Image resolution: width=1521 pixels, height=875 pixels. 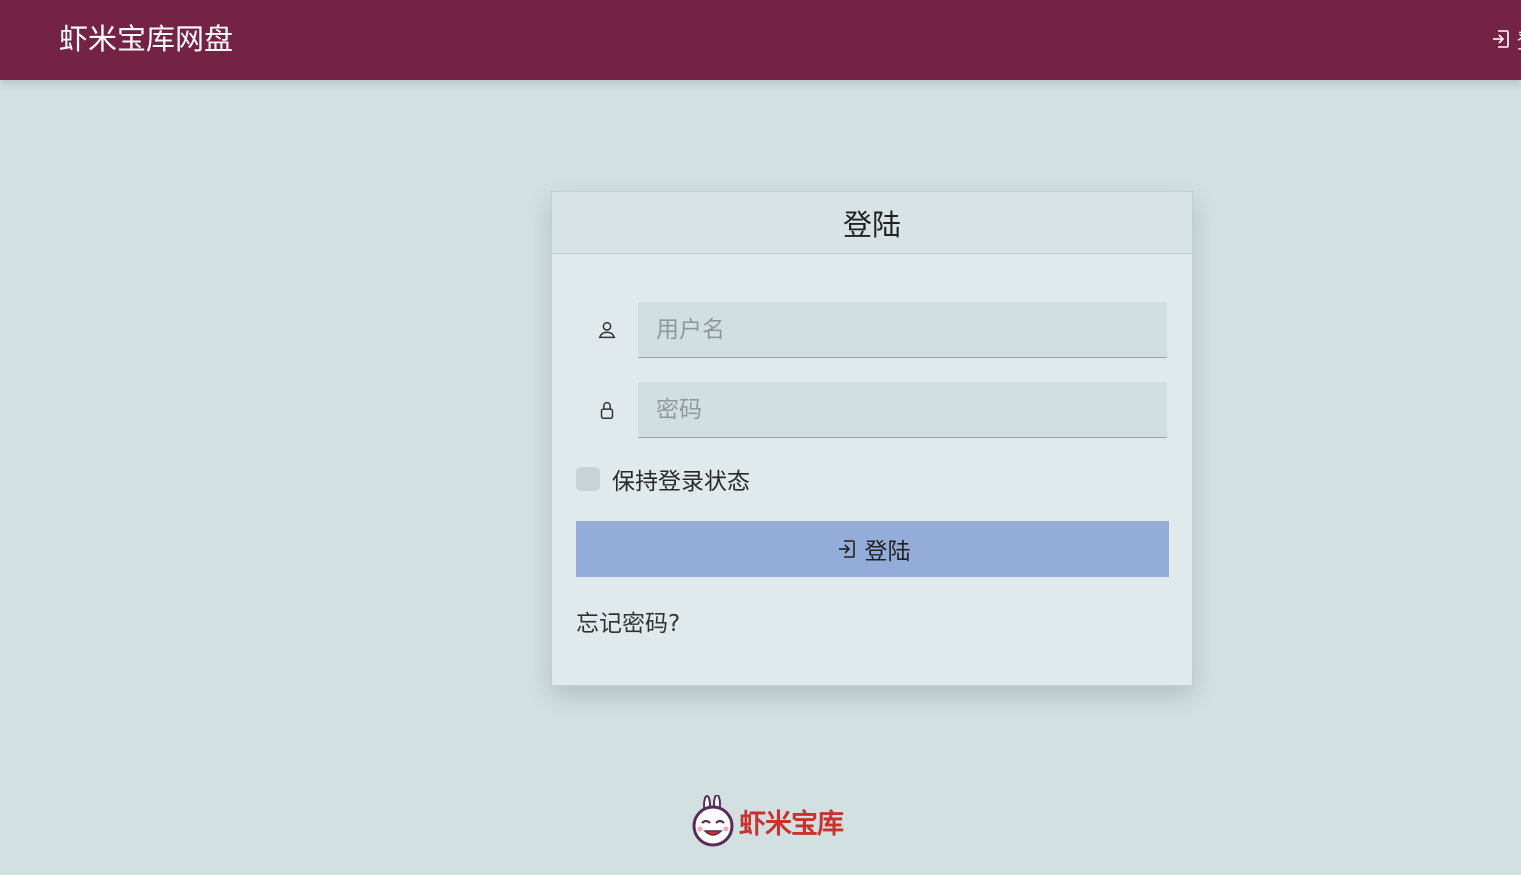 What do you see at coordinates (887, 552) in the screenshot?
I see `login-button-label: 登陆` at bounding box center [887, 552].